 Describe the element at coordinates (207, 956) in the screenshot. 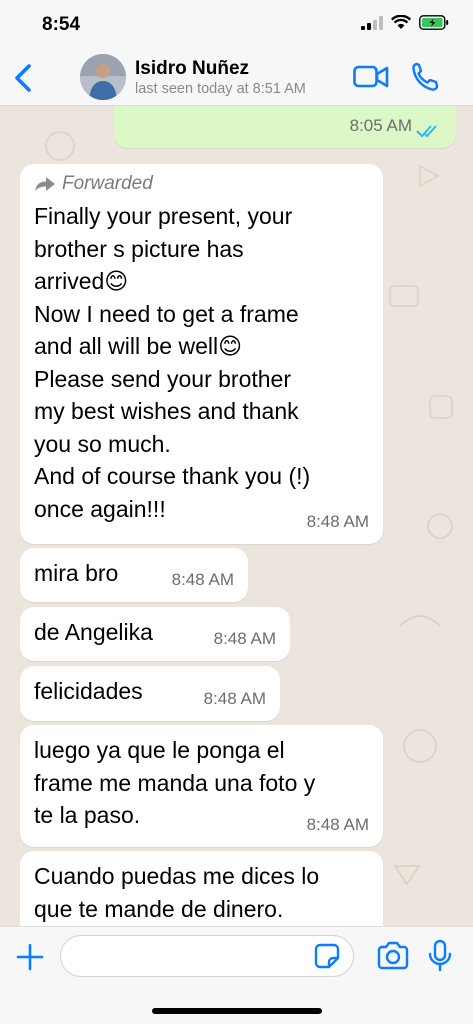

I see `message-input` at that location.